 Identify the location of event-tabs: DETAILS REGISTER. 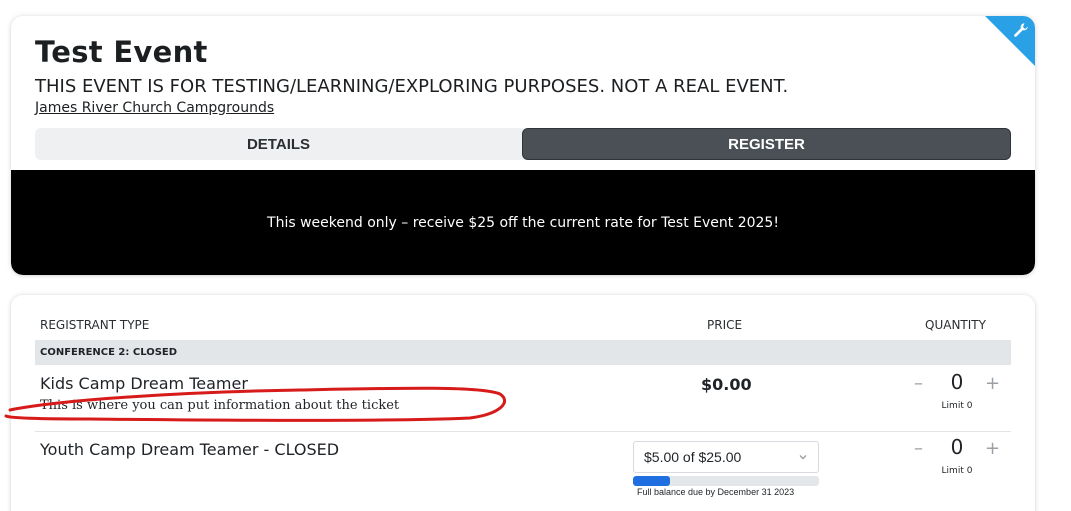
(523, 144).